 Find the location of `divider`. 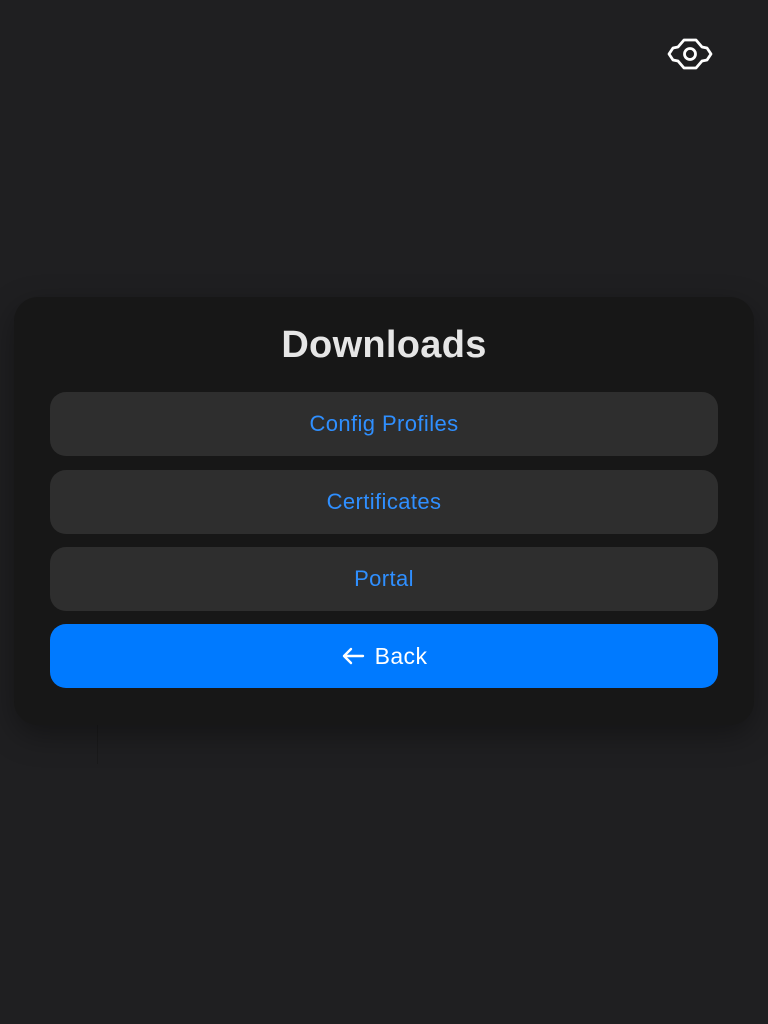

divider is located at coordinates (97, 742).